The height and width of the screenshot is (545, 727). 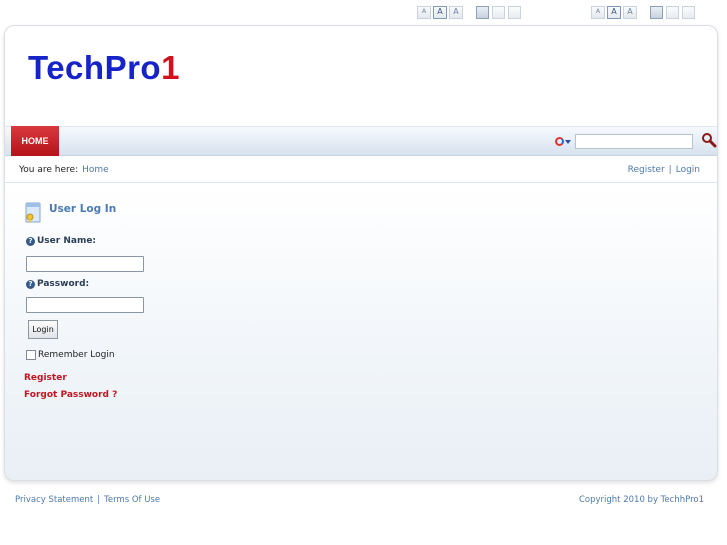 What do you see at coordinates (63, 284) in the screenshot?
I see `password-label-text: Password:` at bounding box center [63, 284].